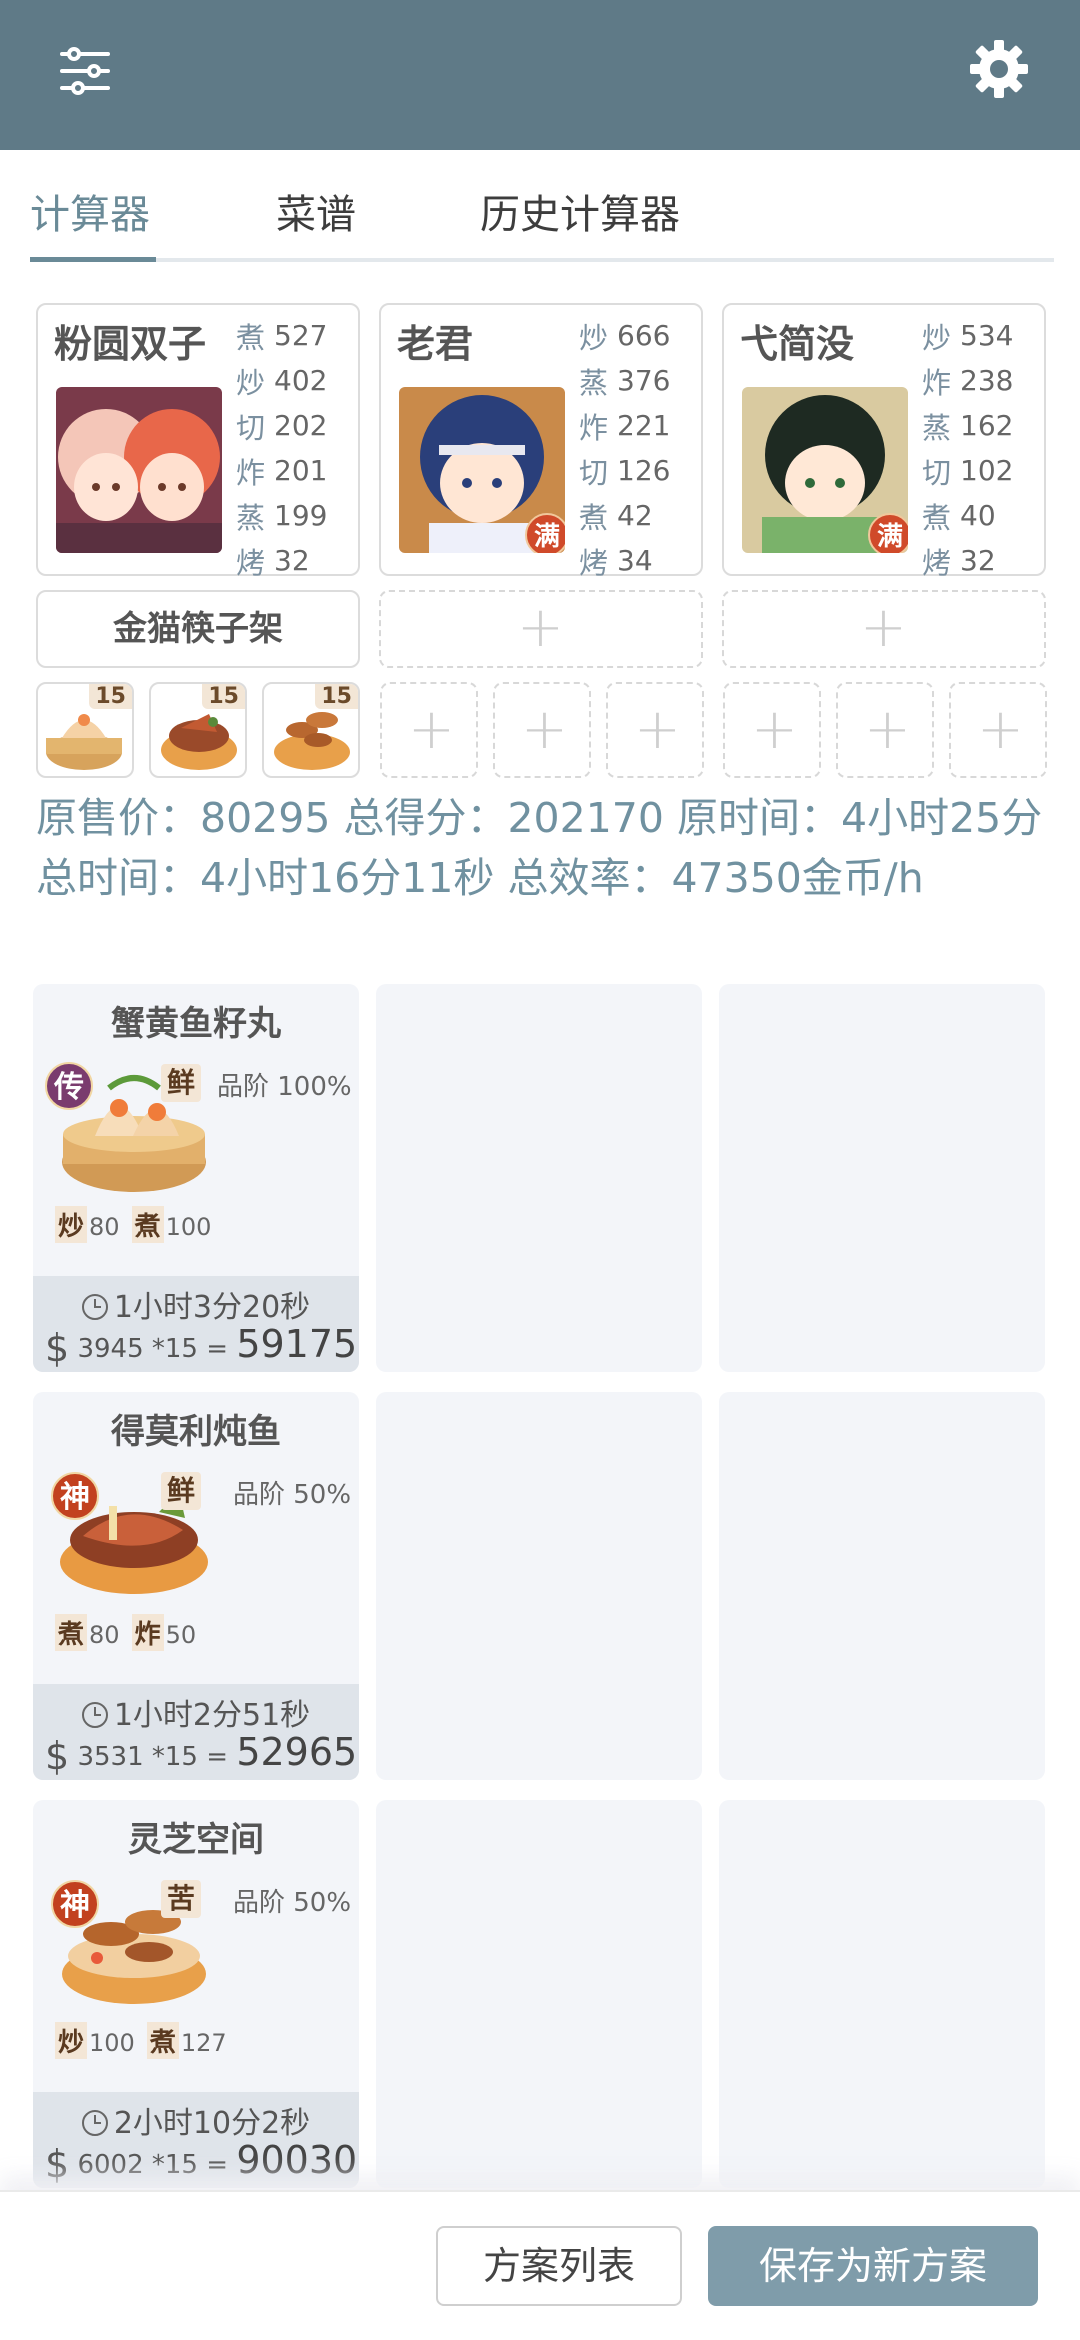  I want to click on equipment-slot: 金猫筷子架, so click(198, 629).